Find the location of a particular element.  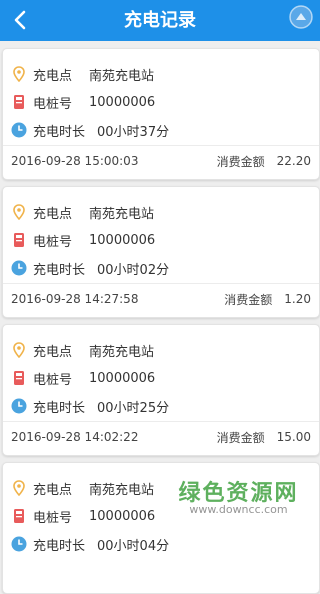

app-header: 充电记录 is located at coordinates (160, 20).